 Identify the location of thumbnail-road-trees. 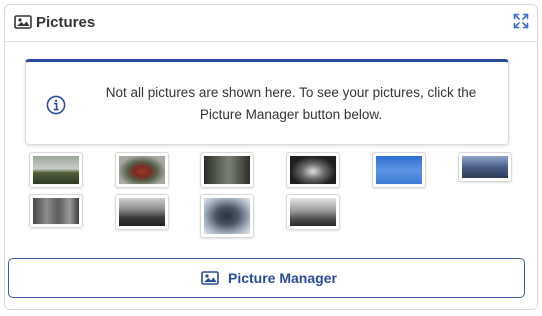
(56, 170).